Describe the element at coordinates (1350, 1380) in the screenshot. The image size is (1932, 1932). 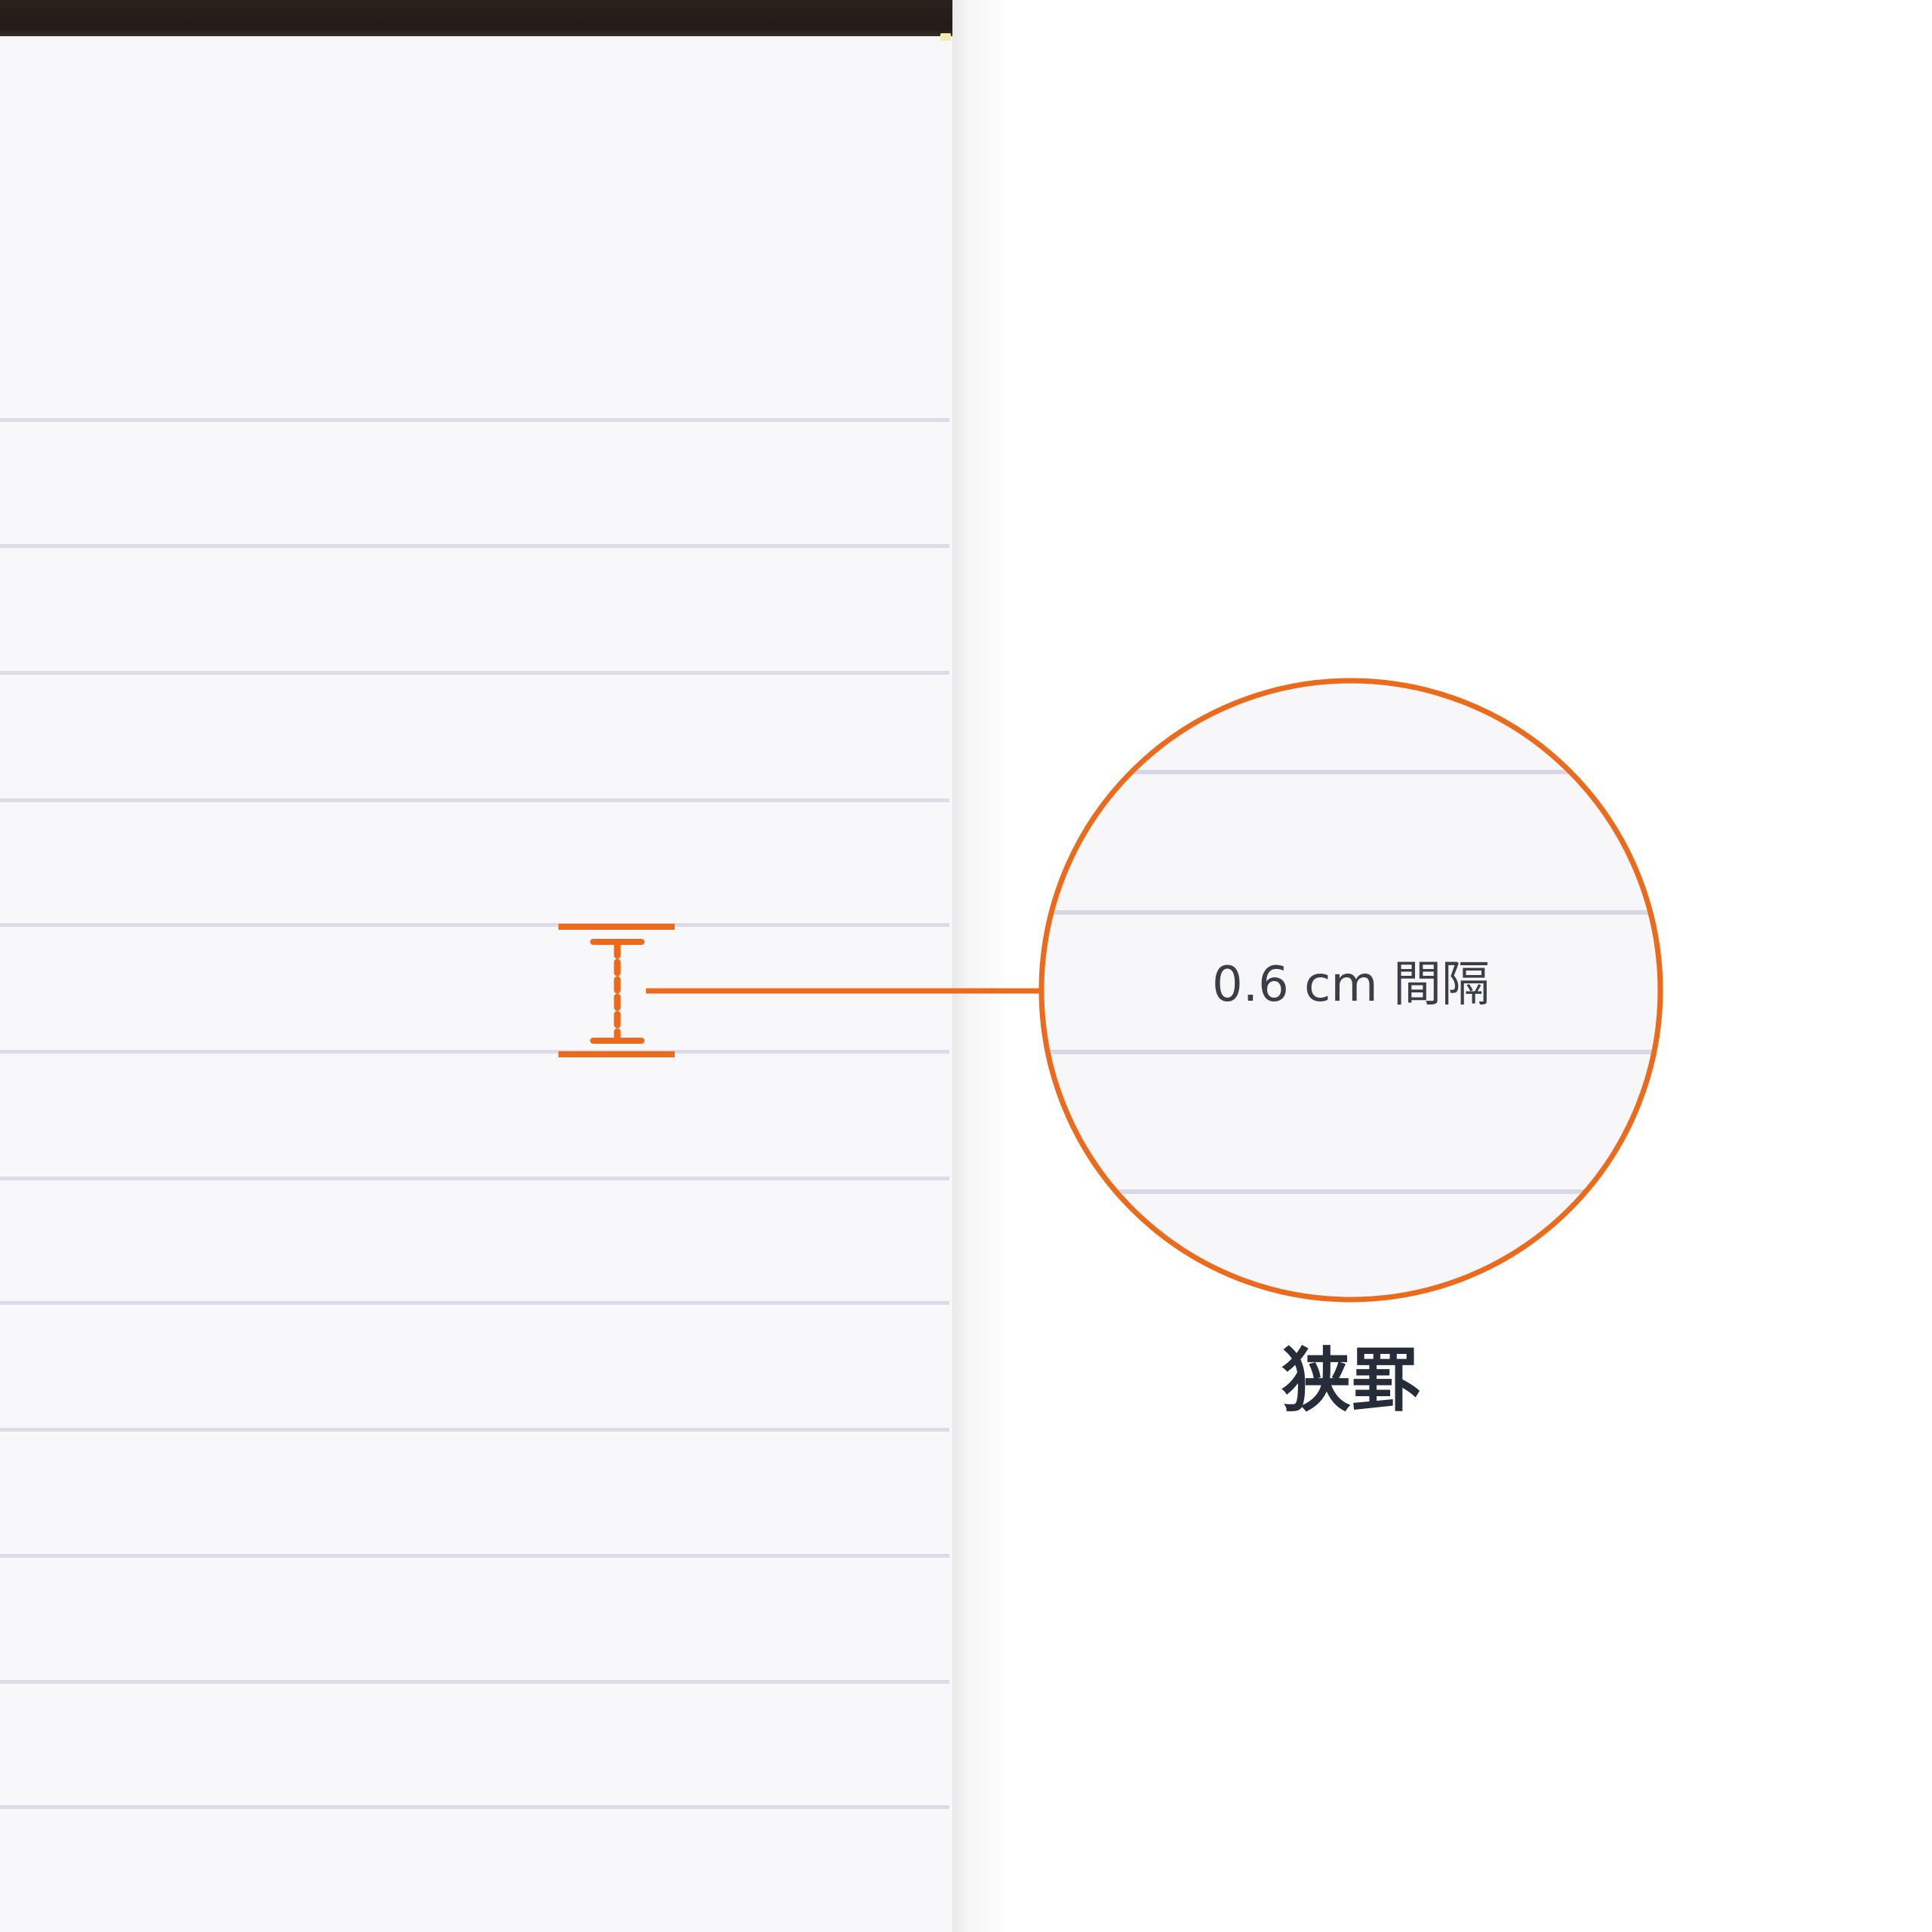
I see `ruling-type-caption: 狭罫` at that location.